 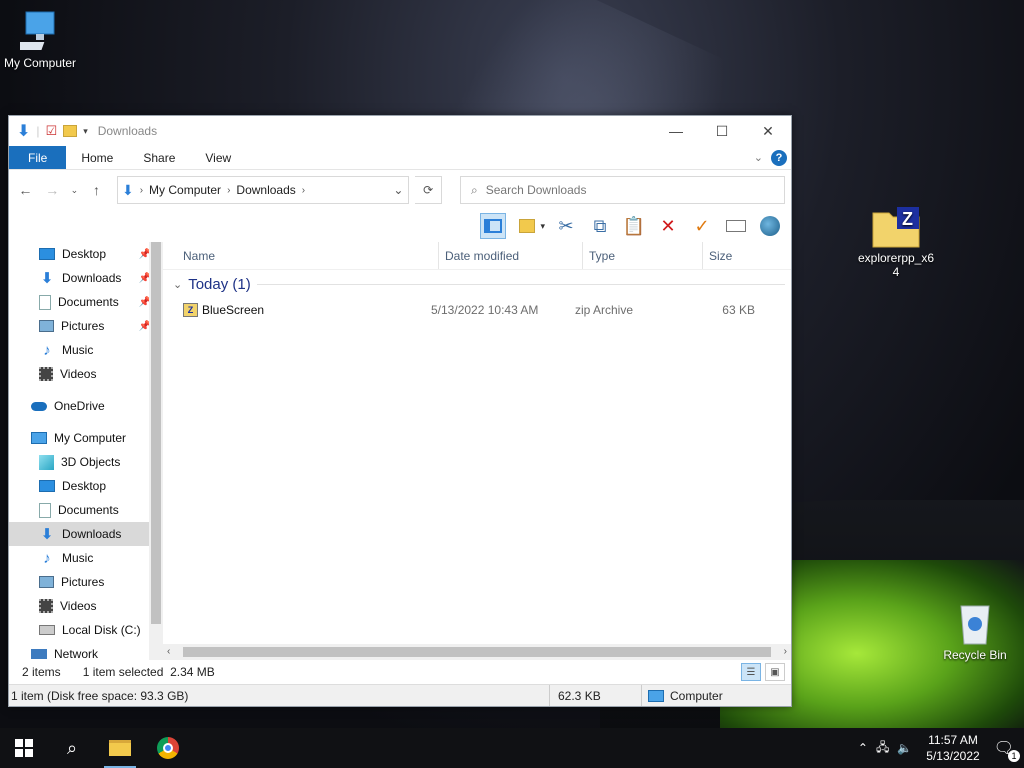 What do you see at coordinates (542, 226) in the screenshot?
I see `dropdown-icon: ▾` at bounding box center [542, 226].